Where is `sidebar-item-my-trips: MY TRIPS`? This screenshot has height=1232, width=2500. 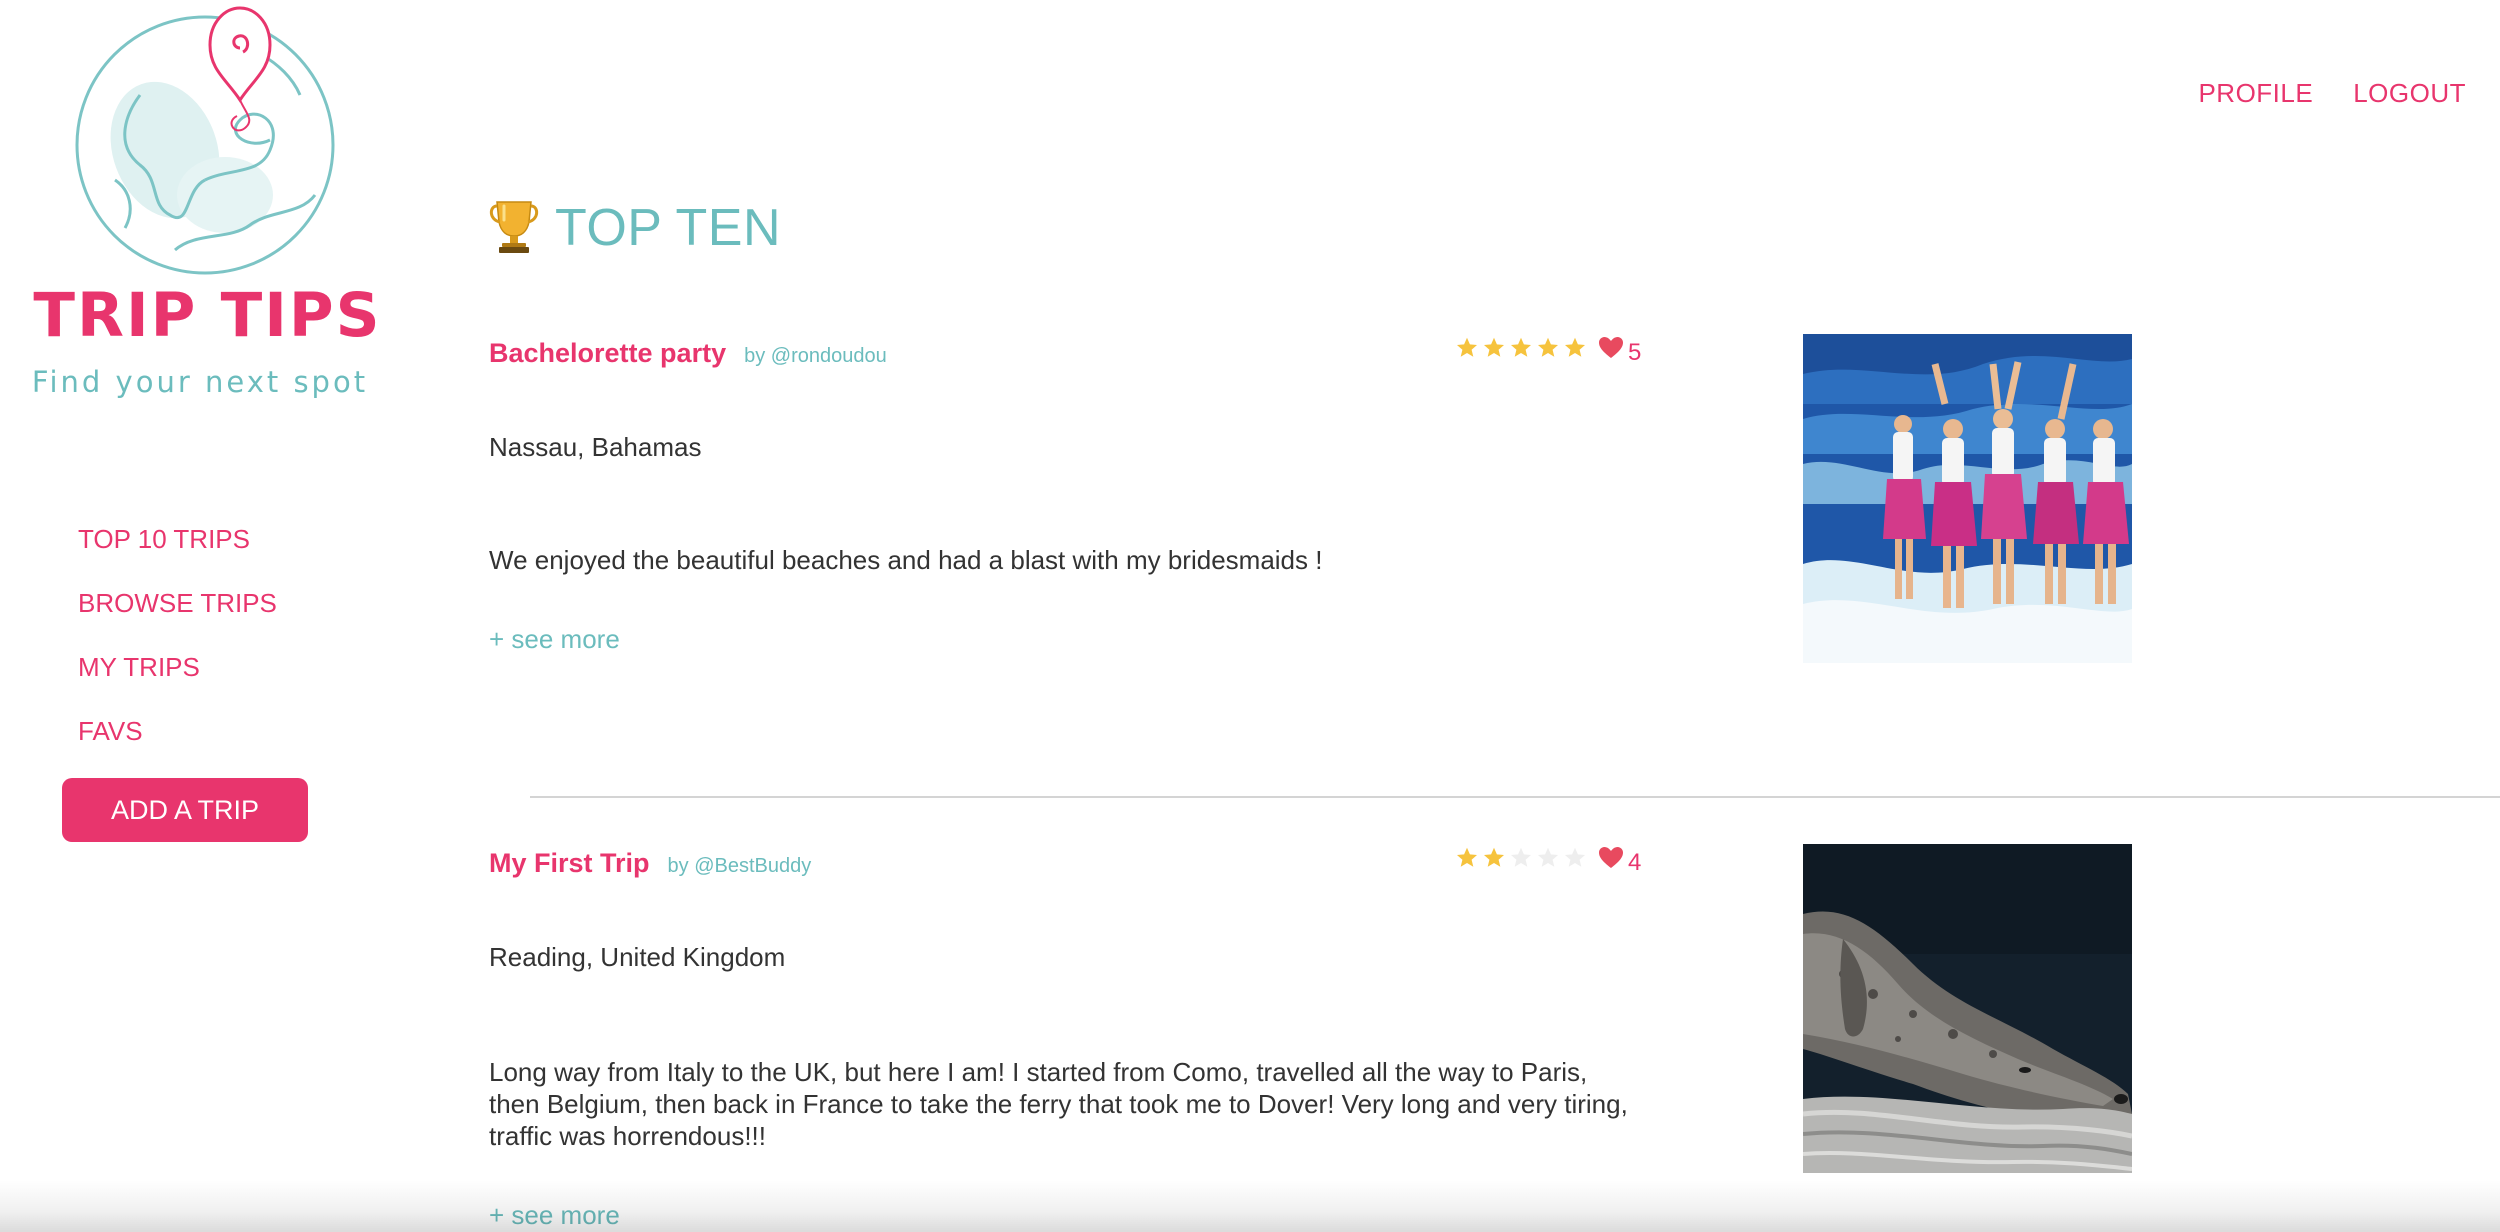 sidebar-item-my-trips: MY TRIPS is located at coordinates (177, 675).